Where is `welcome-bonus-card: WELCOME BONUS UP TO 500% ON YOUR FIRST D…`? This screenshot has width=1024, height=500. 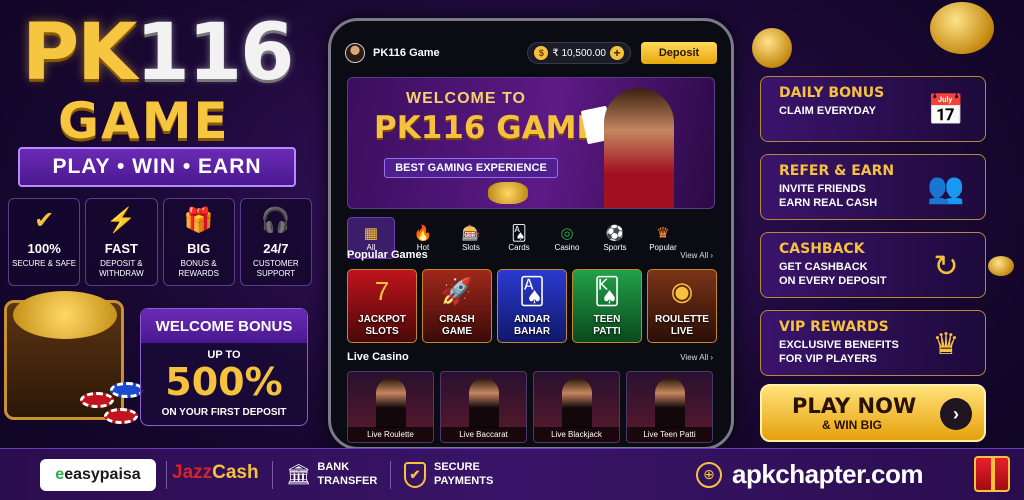 welcome-bonus-card: WELCOME BONUS UP TO 500% ON YOUR FIRST D… is located at coordinates (224, 367).